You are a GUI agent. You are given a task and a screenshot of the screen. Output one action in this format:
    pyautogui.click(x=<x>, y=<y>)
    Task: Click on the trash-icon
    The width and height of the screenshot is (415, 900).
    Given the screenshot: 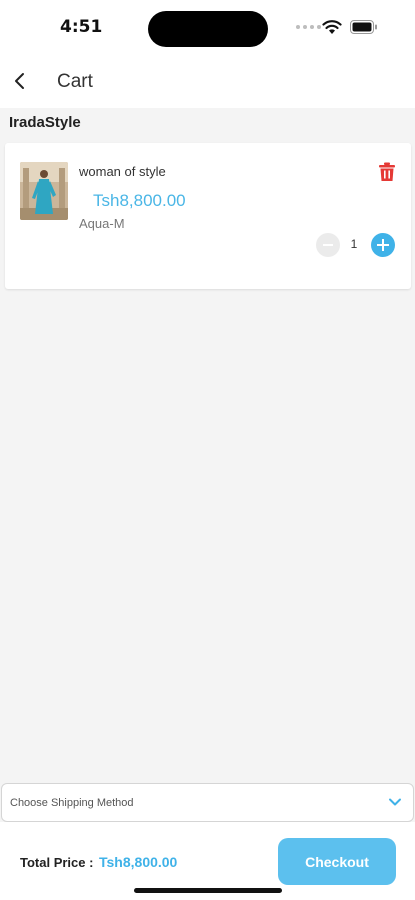 What is the action you would take?
    pyautogui.click(x=387, y=172)
    